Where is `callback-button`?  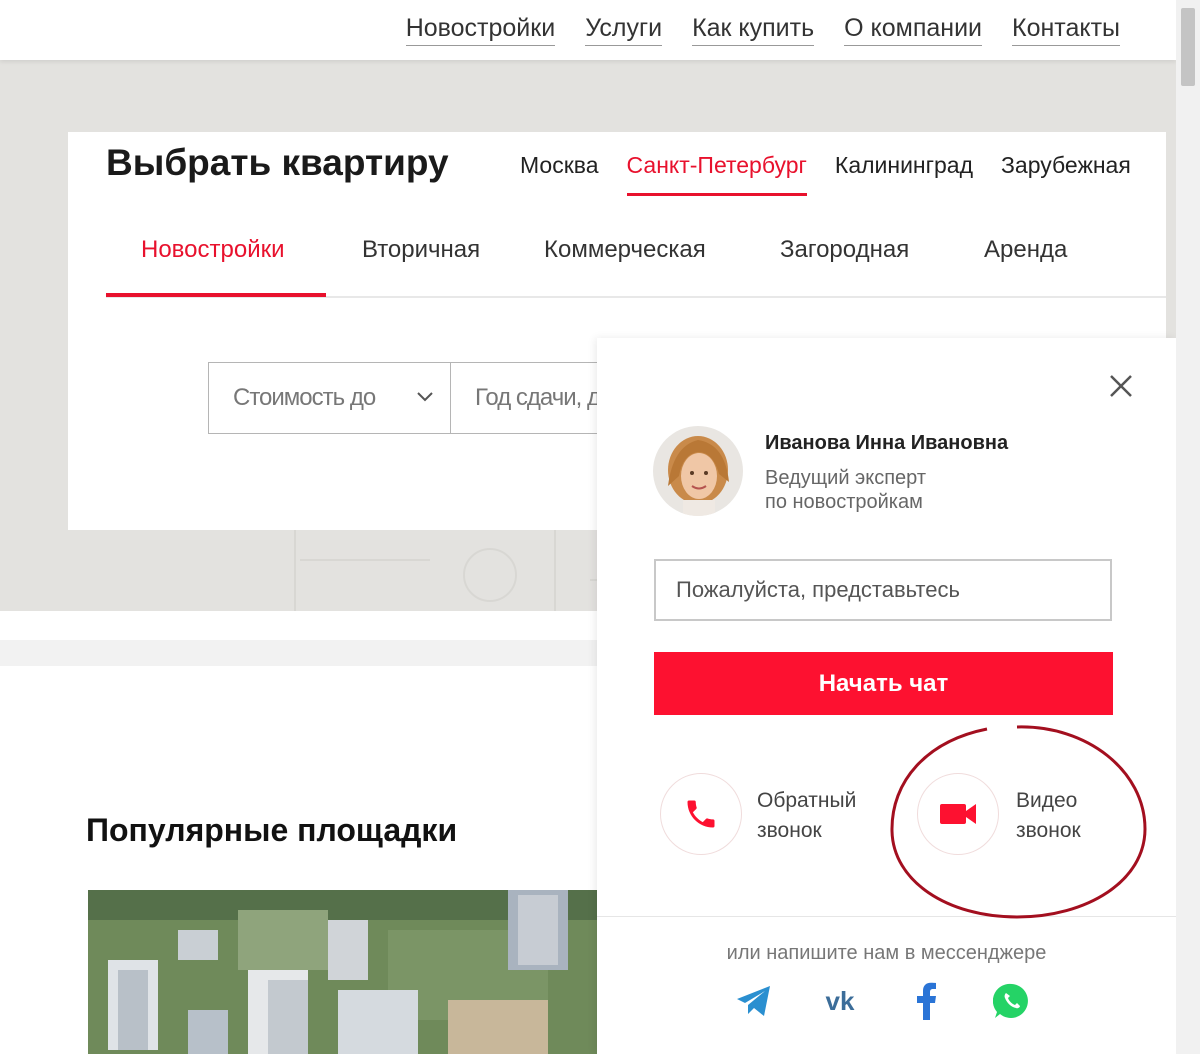 callback-button is located at coordinates (701, 814).